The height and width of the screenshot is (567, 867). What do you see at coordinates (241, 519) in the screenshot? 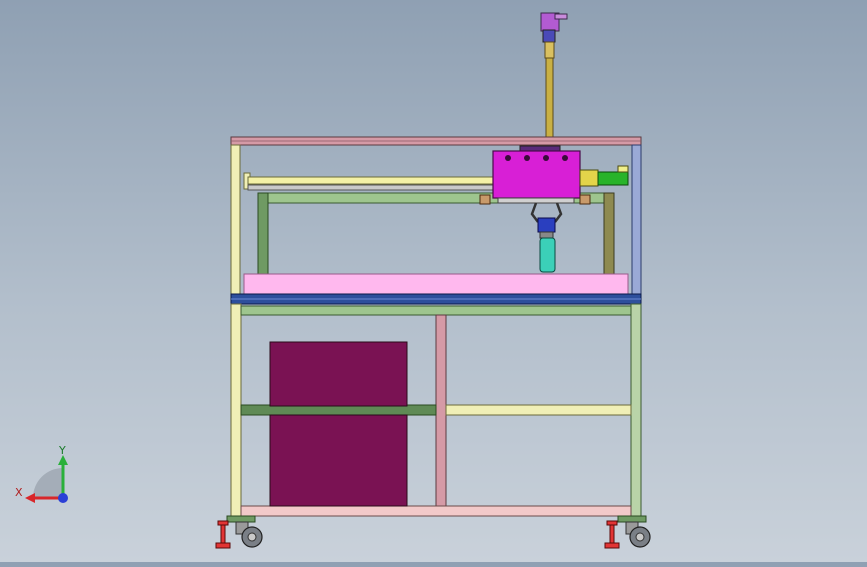
I see `left-caster-plate` at bounding box center [241, 519].